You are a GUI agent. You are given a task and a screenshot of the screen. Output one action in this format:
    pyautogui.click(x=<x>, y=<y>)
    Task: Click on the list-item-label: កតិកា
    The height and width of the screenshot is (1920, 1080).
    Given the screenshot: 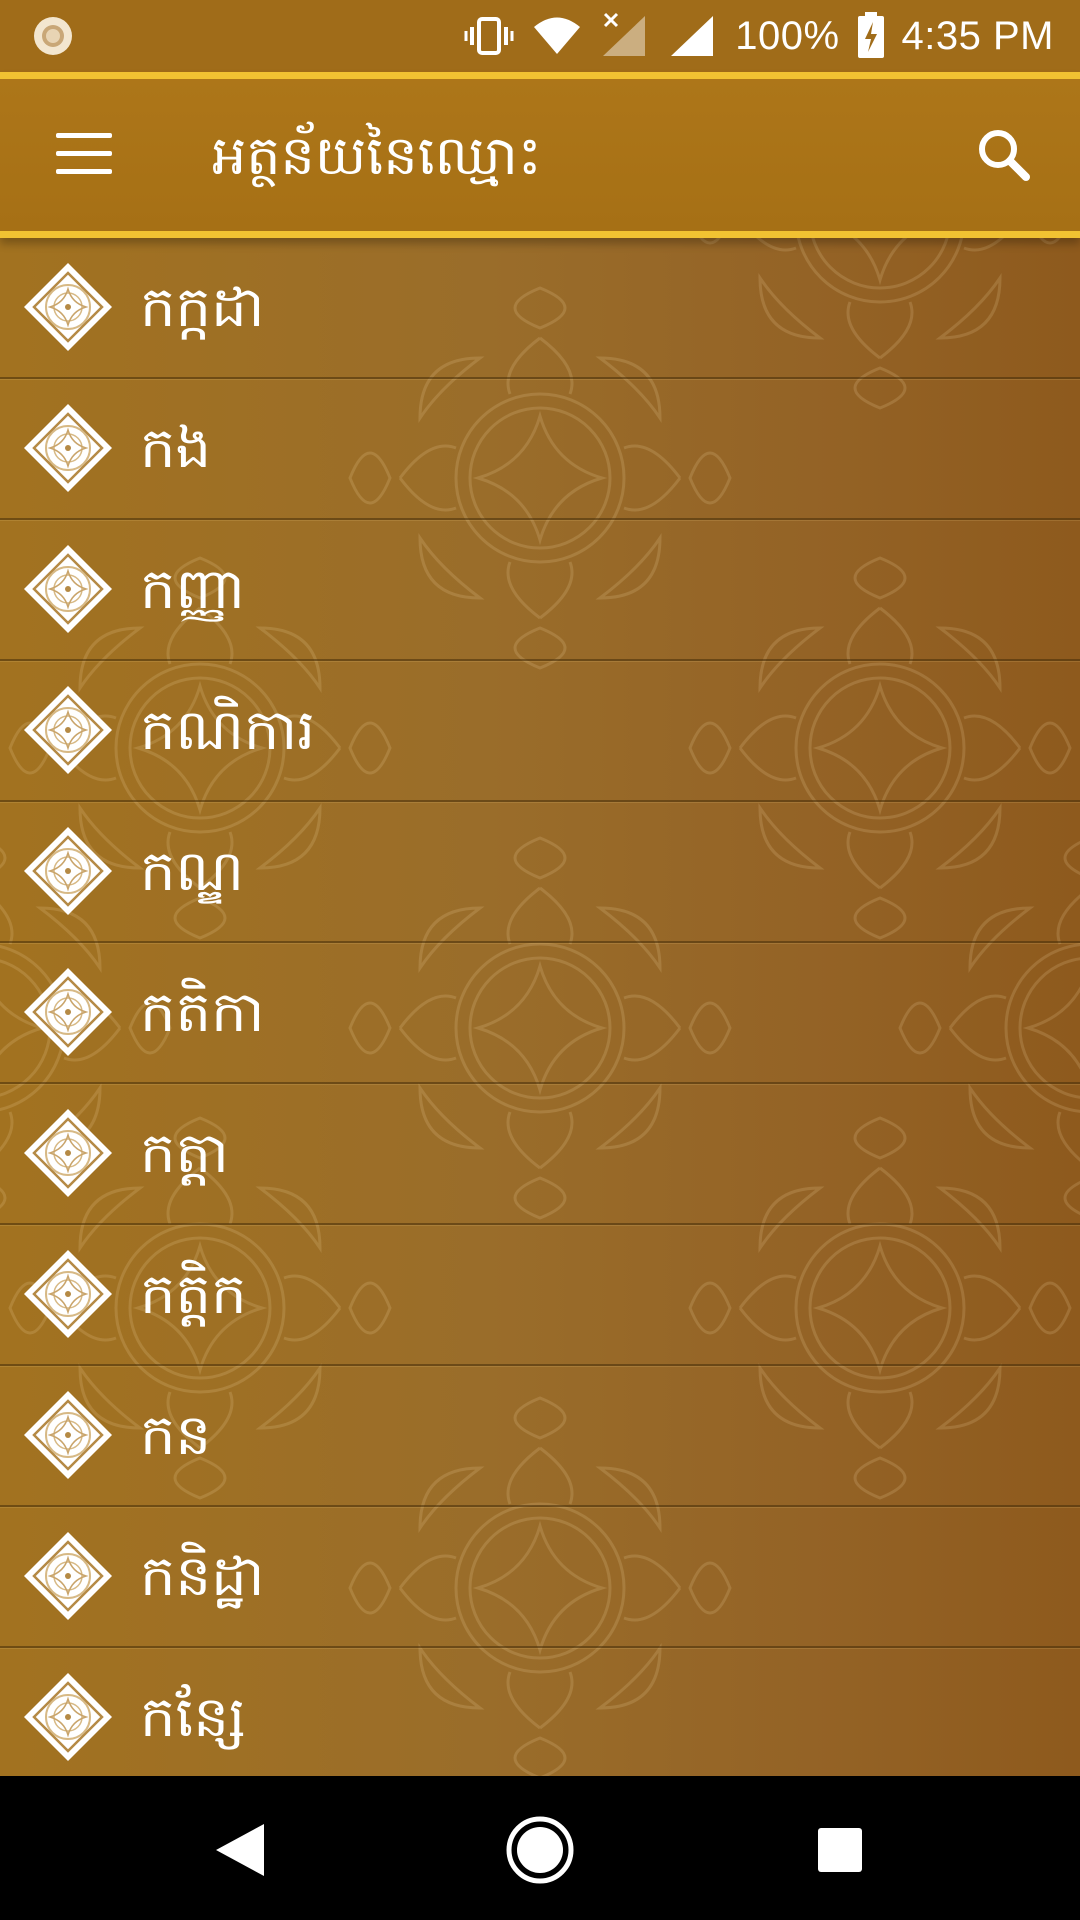 What is the action you would take?
    pyautogui.click(x=202, y=1012)
    